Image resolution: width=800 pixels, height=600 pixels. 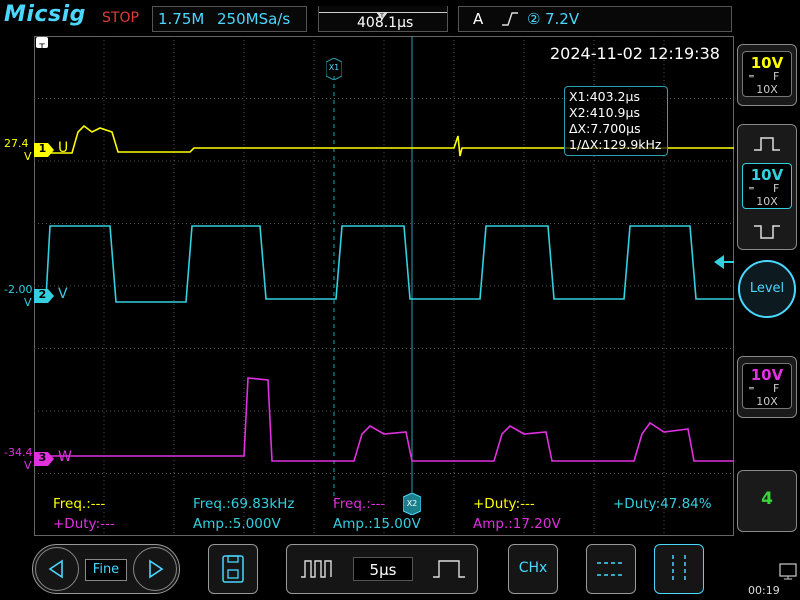 I want to click on ch3-label: W, so click(x=65, y=457).